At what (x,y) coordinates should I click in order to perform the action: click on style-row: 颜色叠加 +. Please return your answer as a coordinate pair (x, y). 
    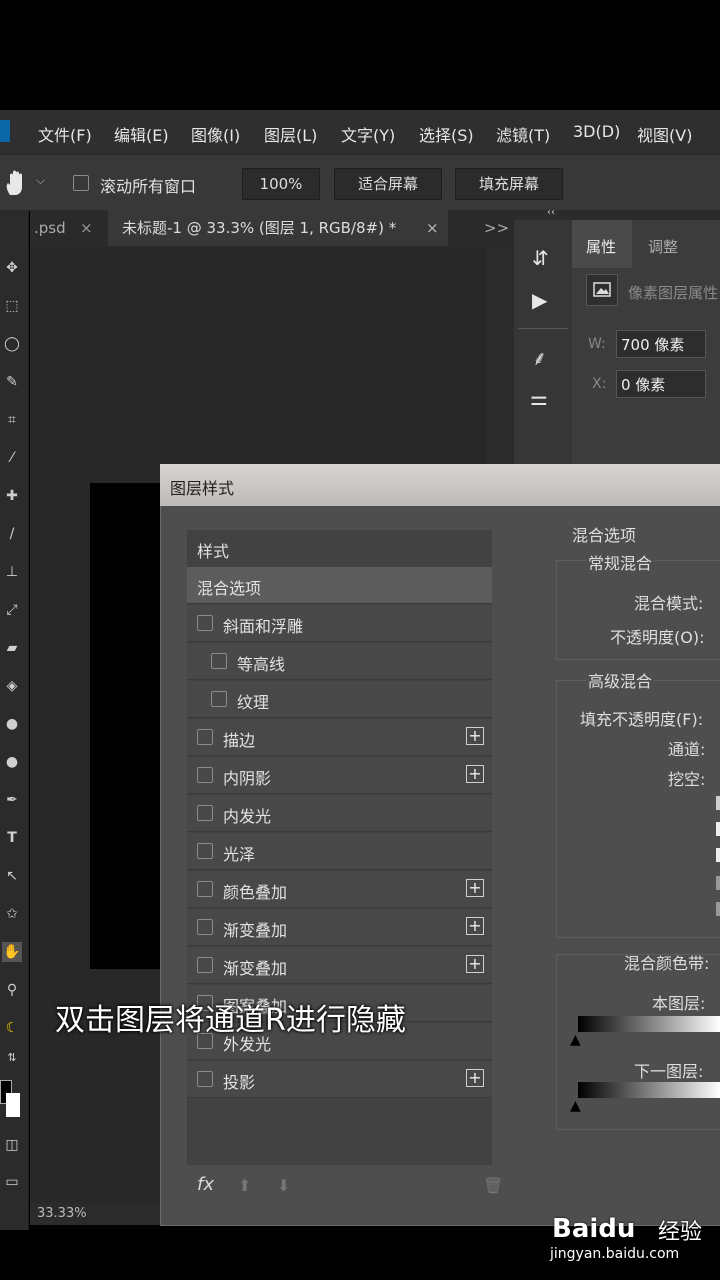
    Looking at the image, I should click on (339, 889).